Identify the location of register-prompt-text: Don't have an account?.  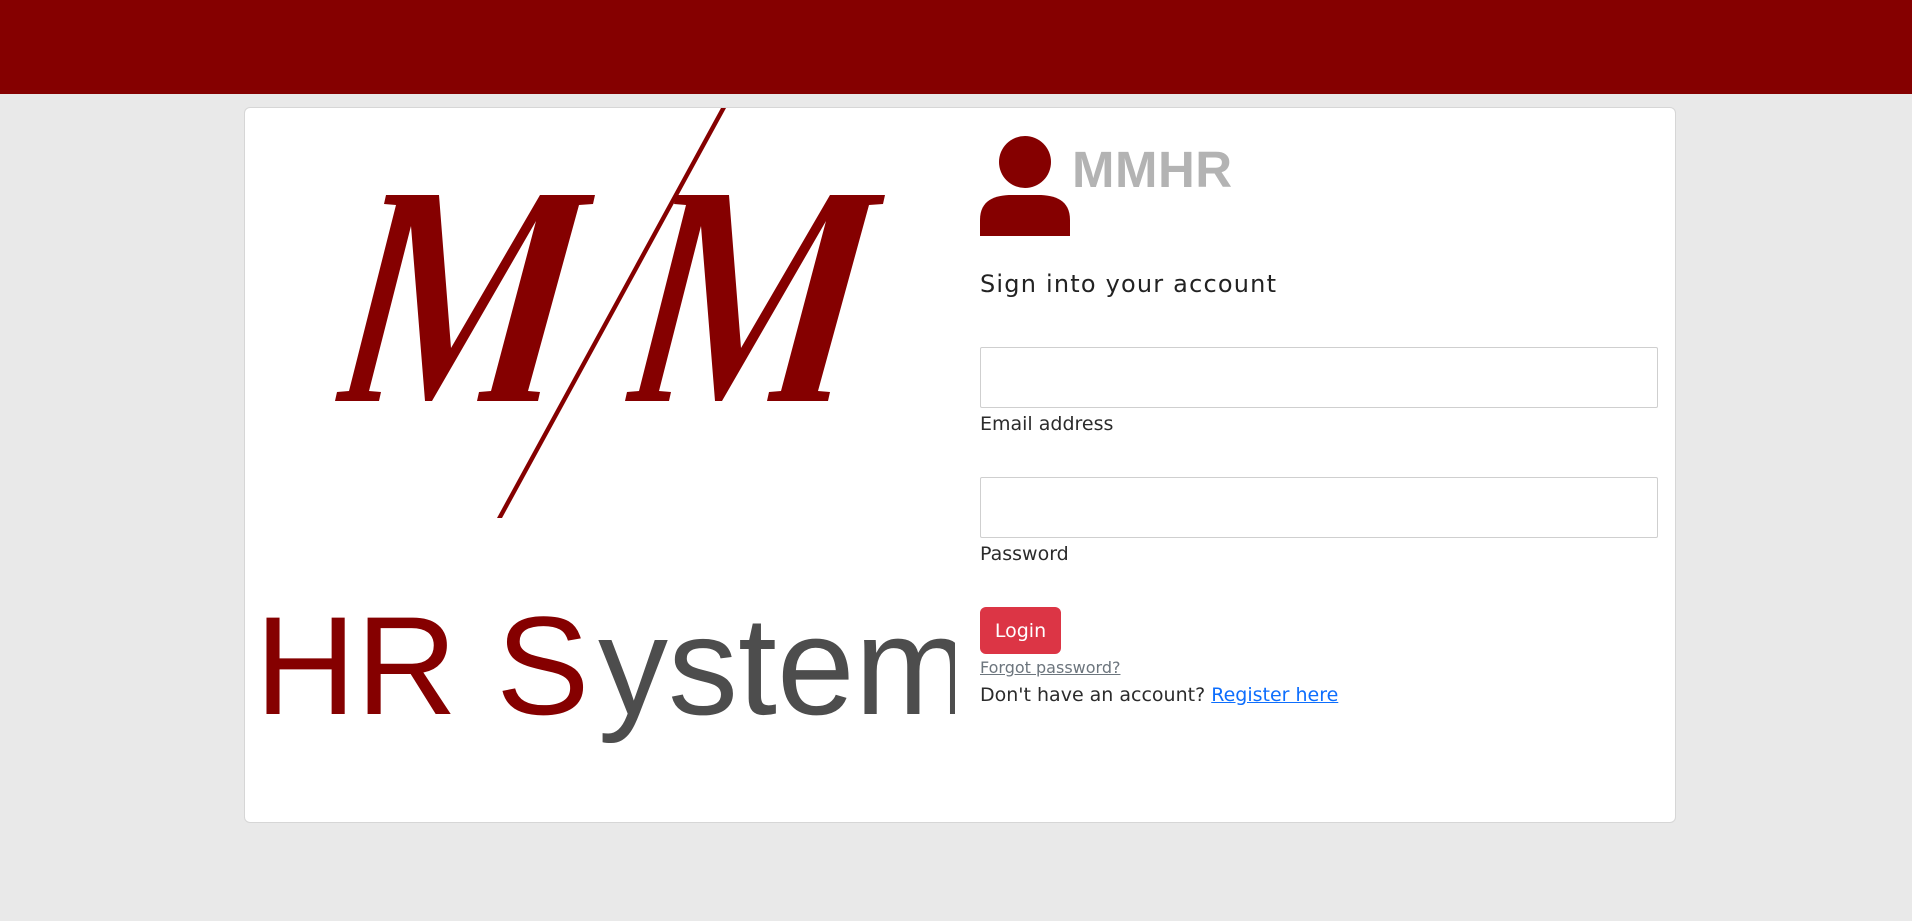
(1093, 695).